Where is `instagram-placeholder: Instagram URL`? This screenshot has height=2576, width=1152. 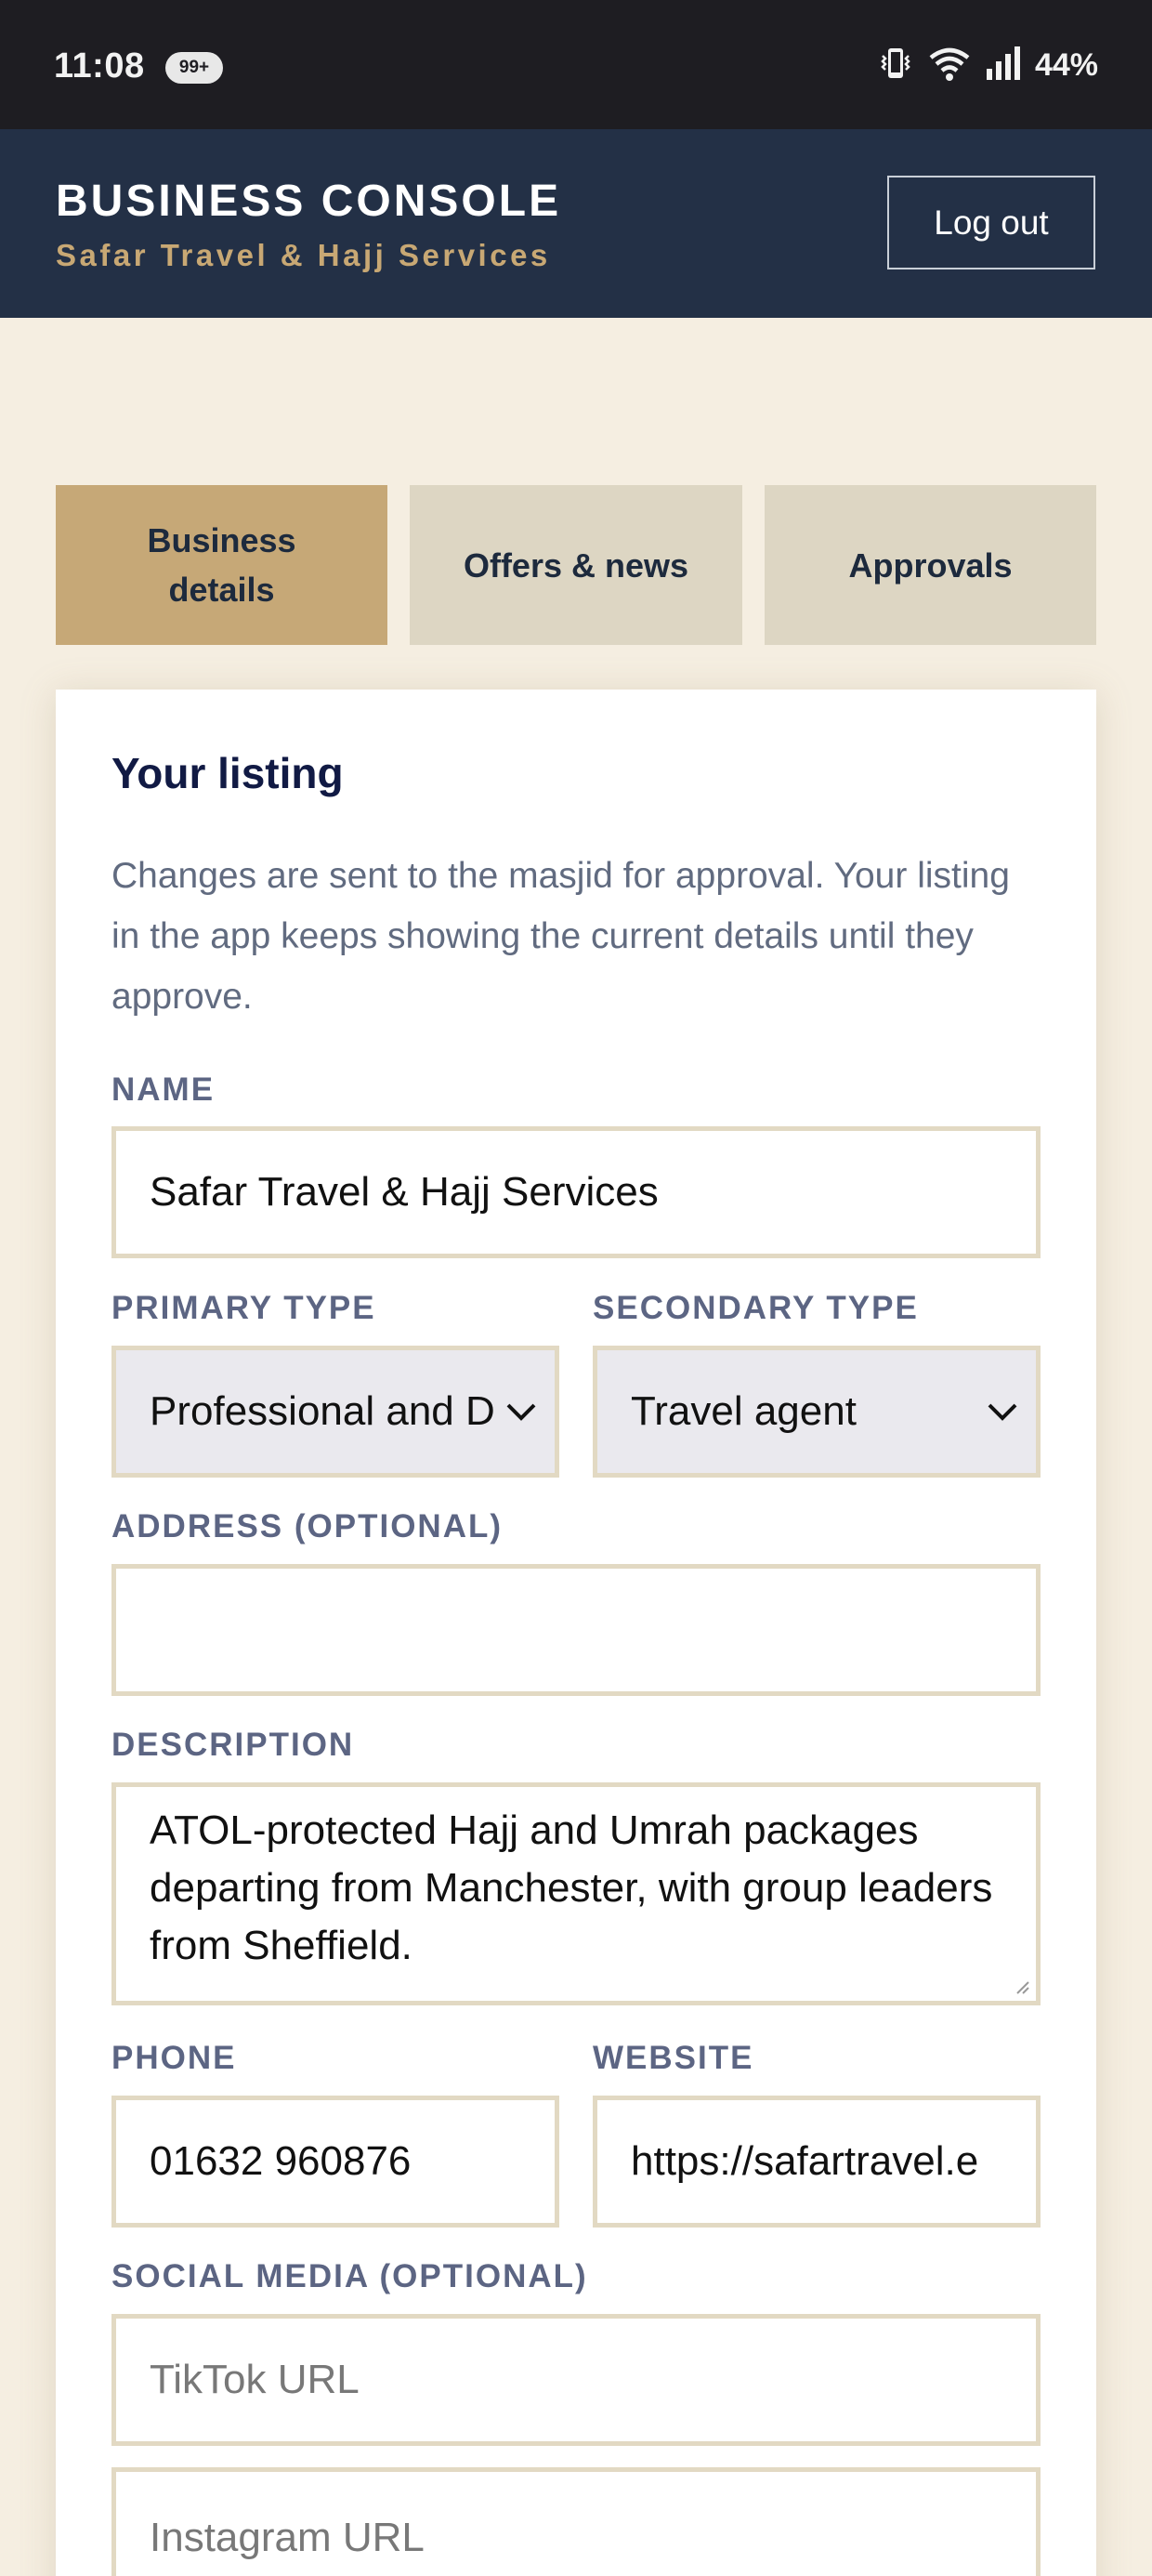 instagram-placeholder: Instagram URL is located at coordinates (287, 2537).